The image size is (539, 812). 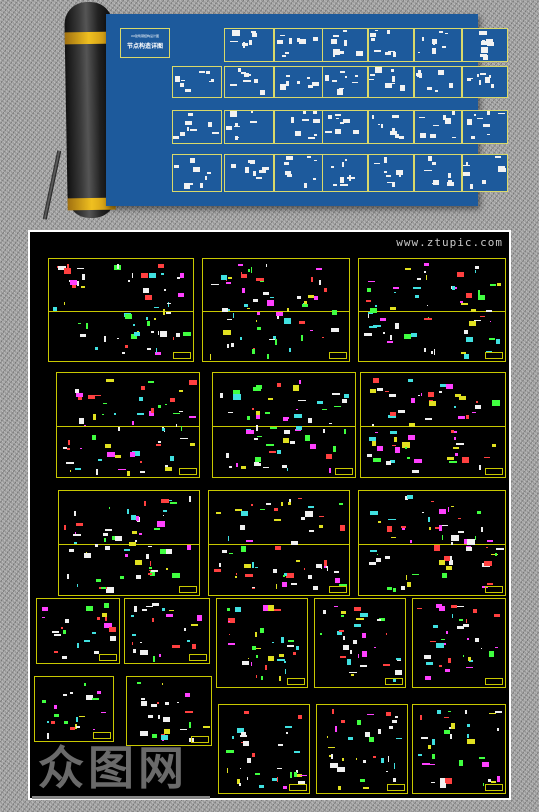 I want to click on pen, so click(x=52, y=185).